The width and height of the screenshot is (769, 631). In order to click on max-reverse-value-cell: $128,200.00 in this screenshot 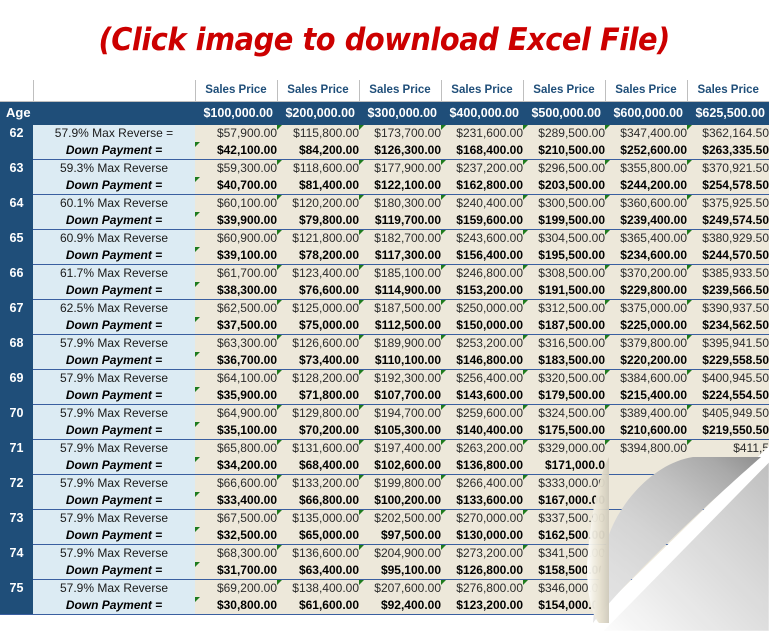, I will do `click(318, 378)`.